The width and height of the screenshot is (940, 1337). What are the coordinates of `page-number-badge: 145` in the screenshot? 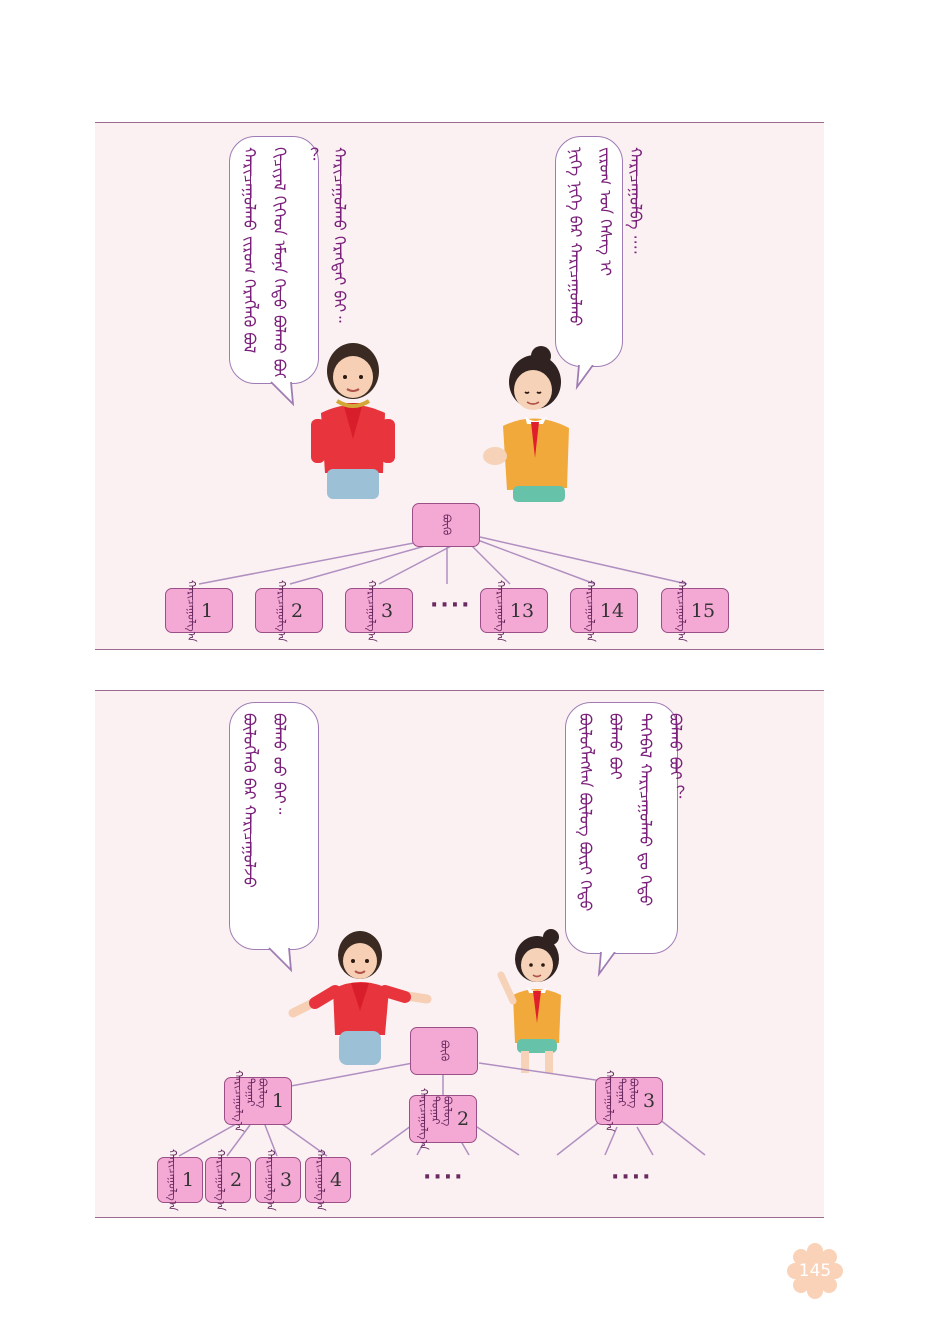 It's located at (815, 1271).